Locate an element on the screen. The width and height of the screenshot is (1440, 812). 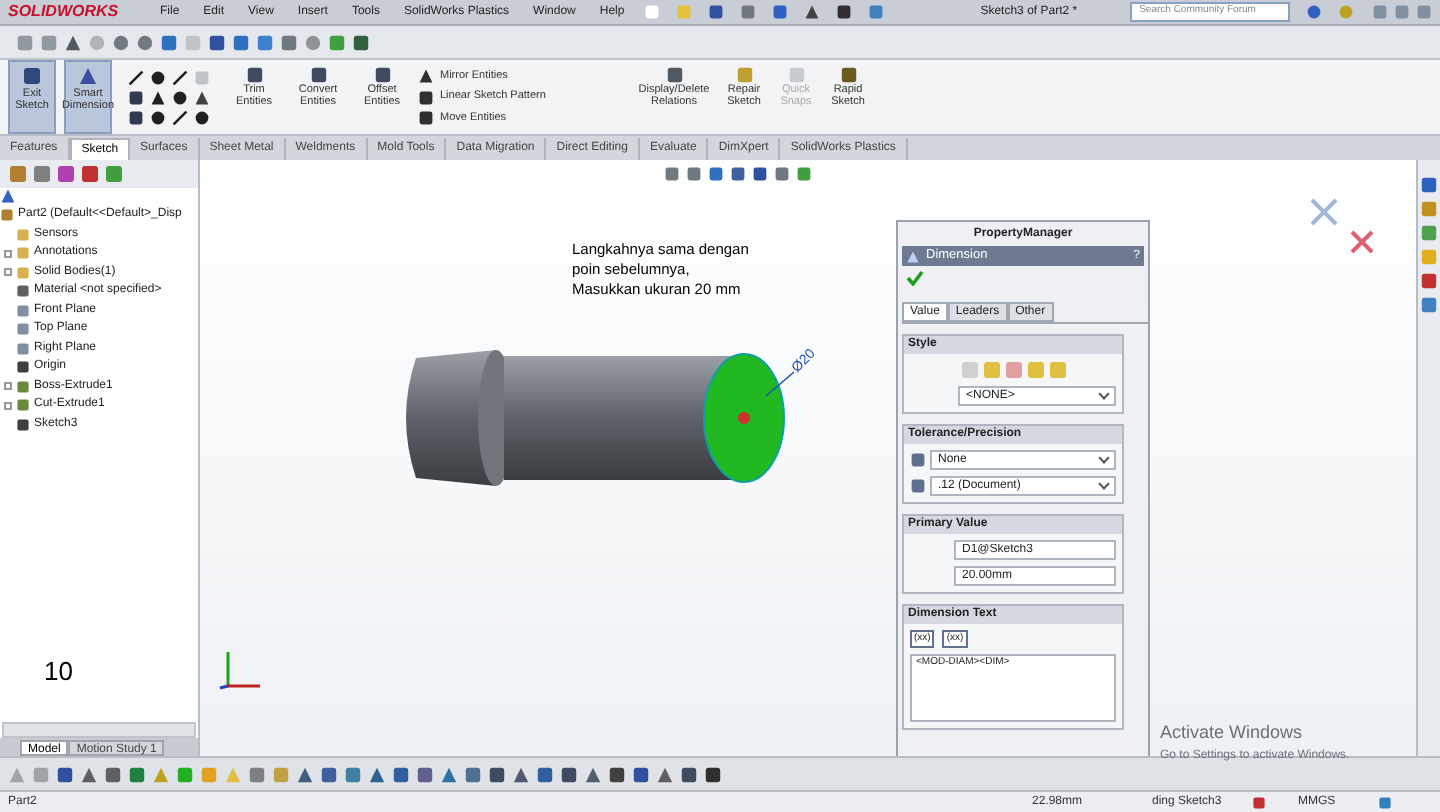
undo-icon is located at coordinates (780, 12).